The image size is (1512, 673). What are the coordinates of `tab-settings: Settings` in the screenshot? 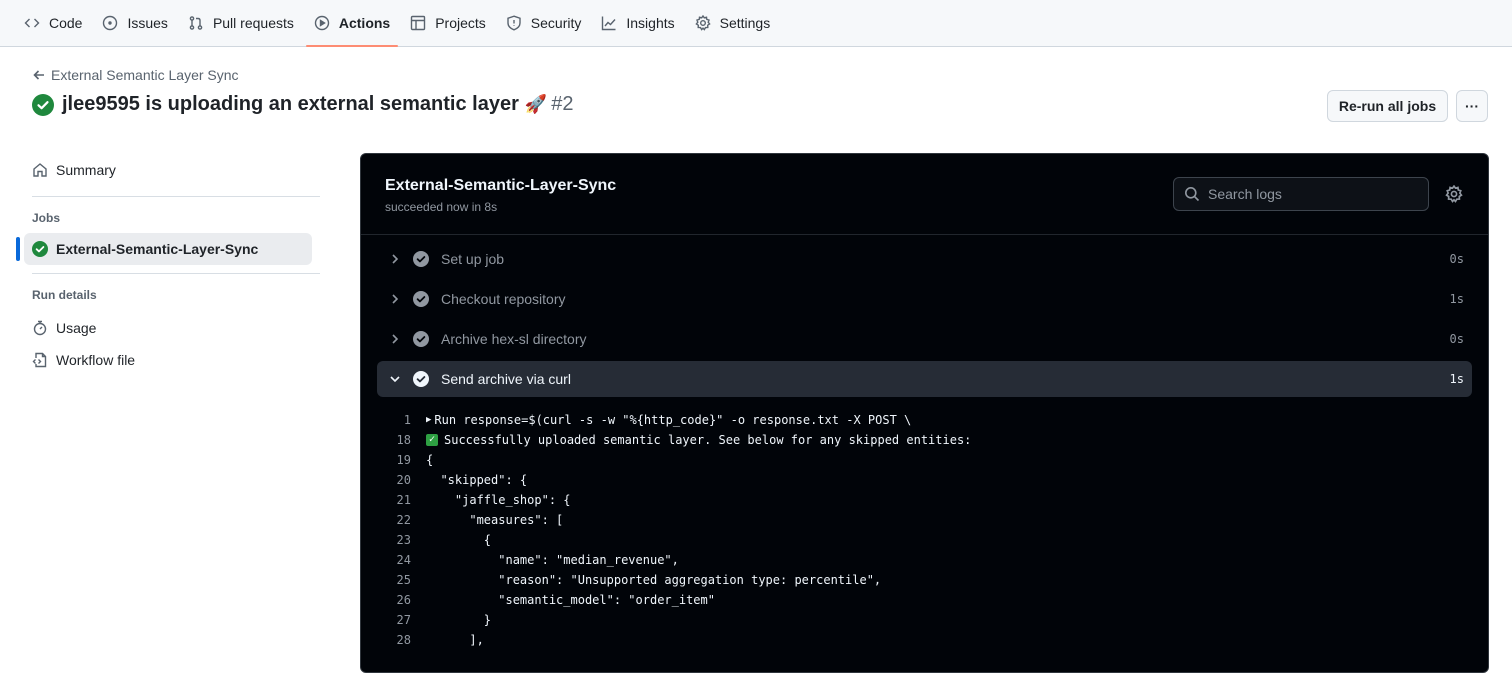 It's located at (733, 23).